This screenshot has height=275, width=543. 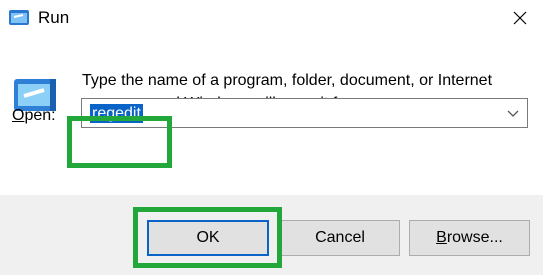 What do you see at coordinates (207, 237) in the screenshot?
I see `ok-highlight-box` at bounding box center [207, 237].